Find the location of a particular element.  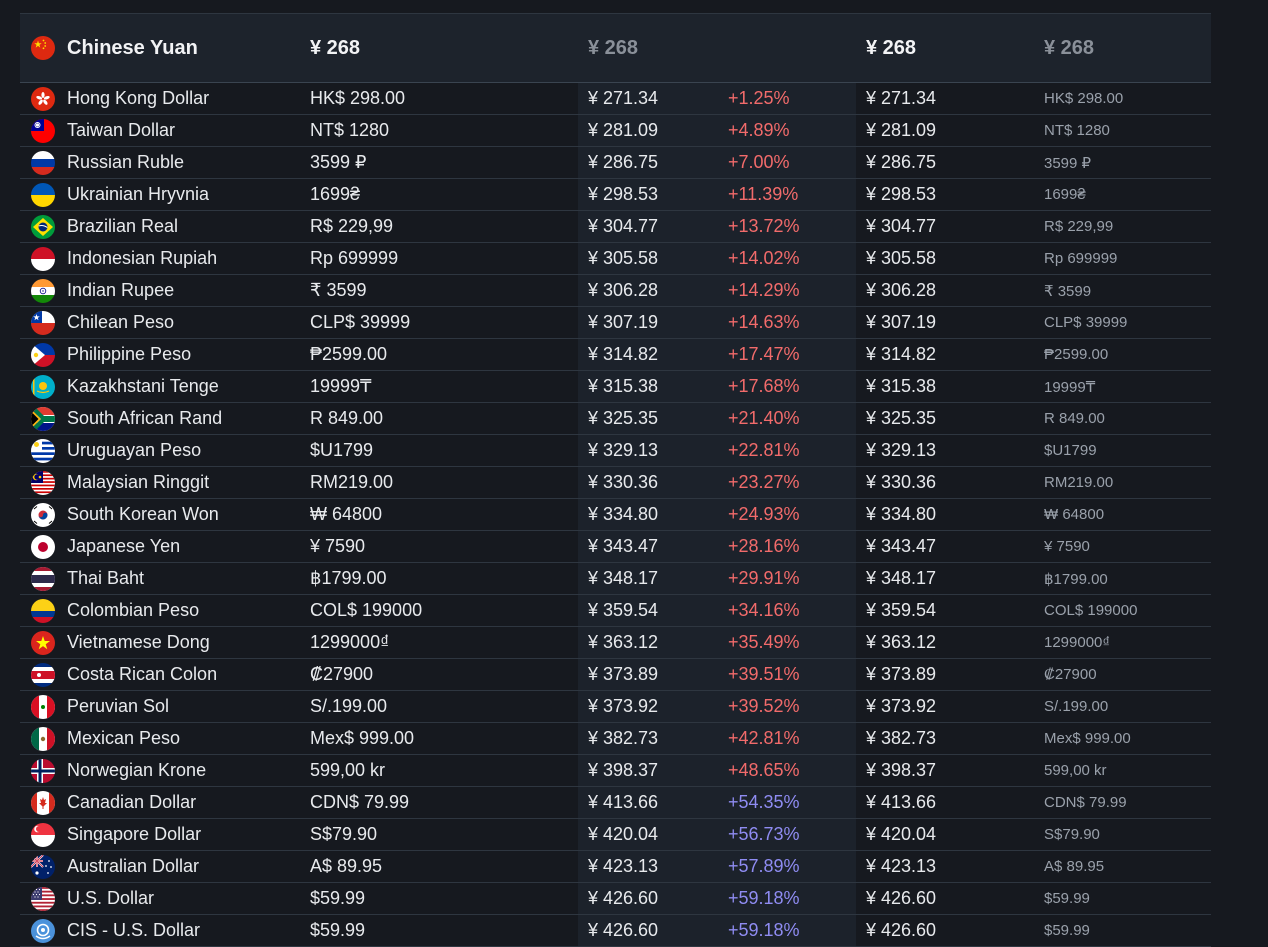

currency-name: Canadian Dollar is located at coordinates (132, 802).